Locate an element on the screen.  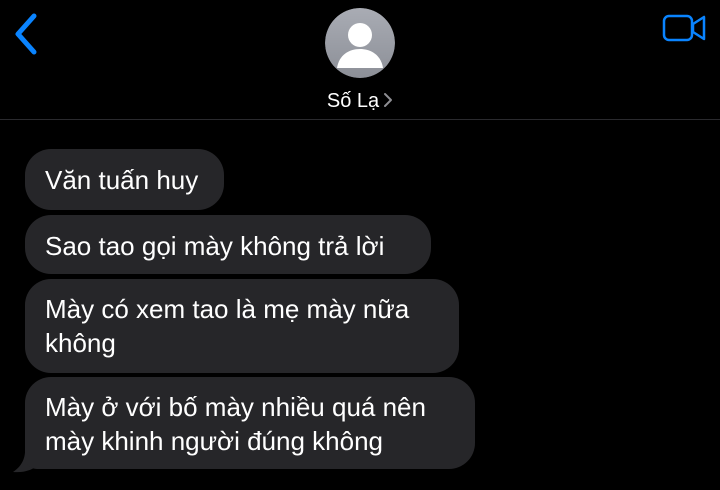
video-camera-icon is located at coordinates (684, 28).